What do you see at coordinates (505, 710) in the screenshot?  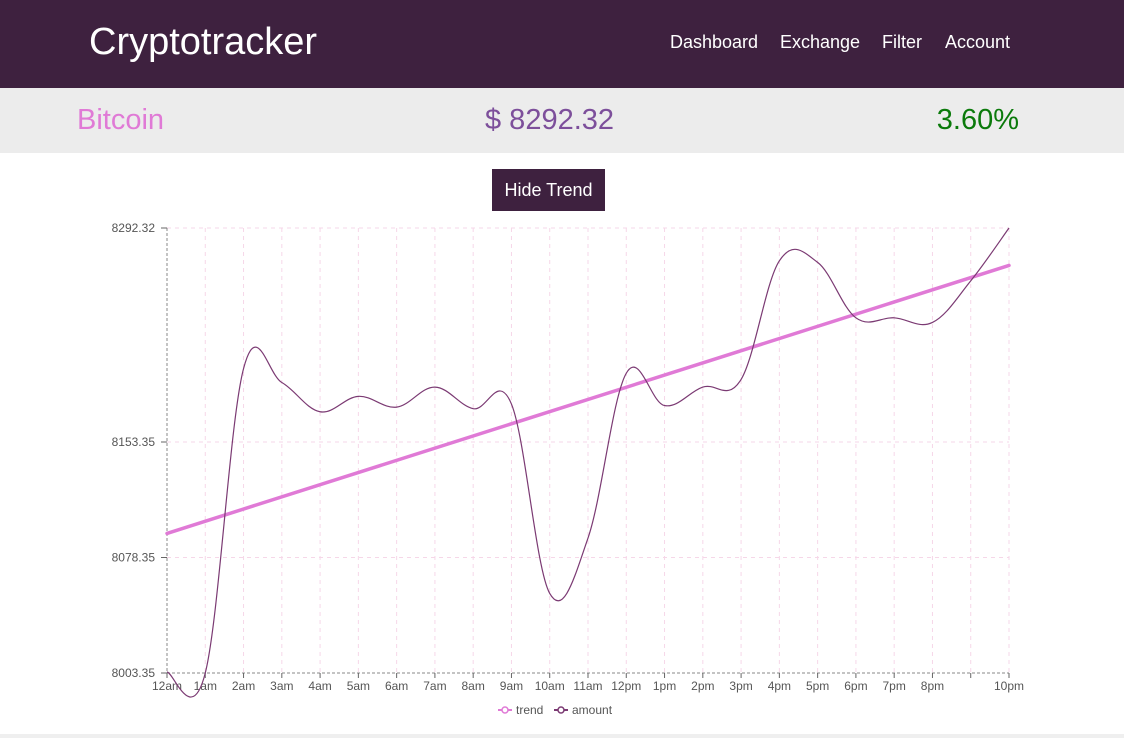 I see `legend-marker-trend` at bounding box center [505, 710].